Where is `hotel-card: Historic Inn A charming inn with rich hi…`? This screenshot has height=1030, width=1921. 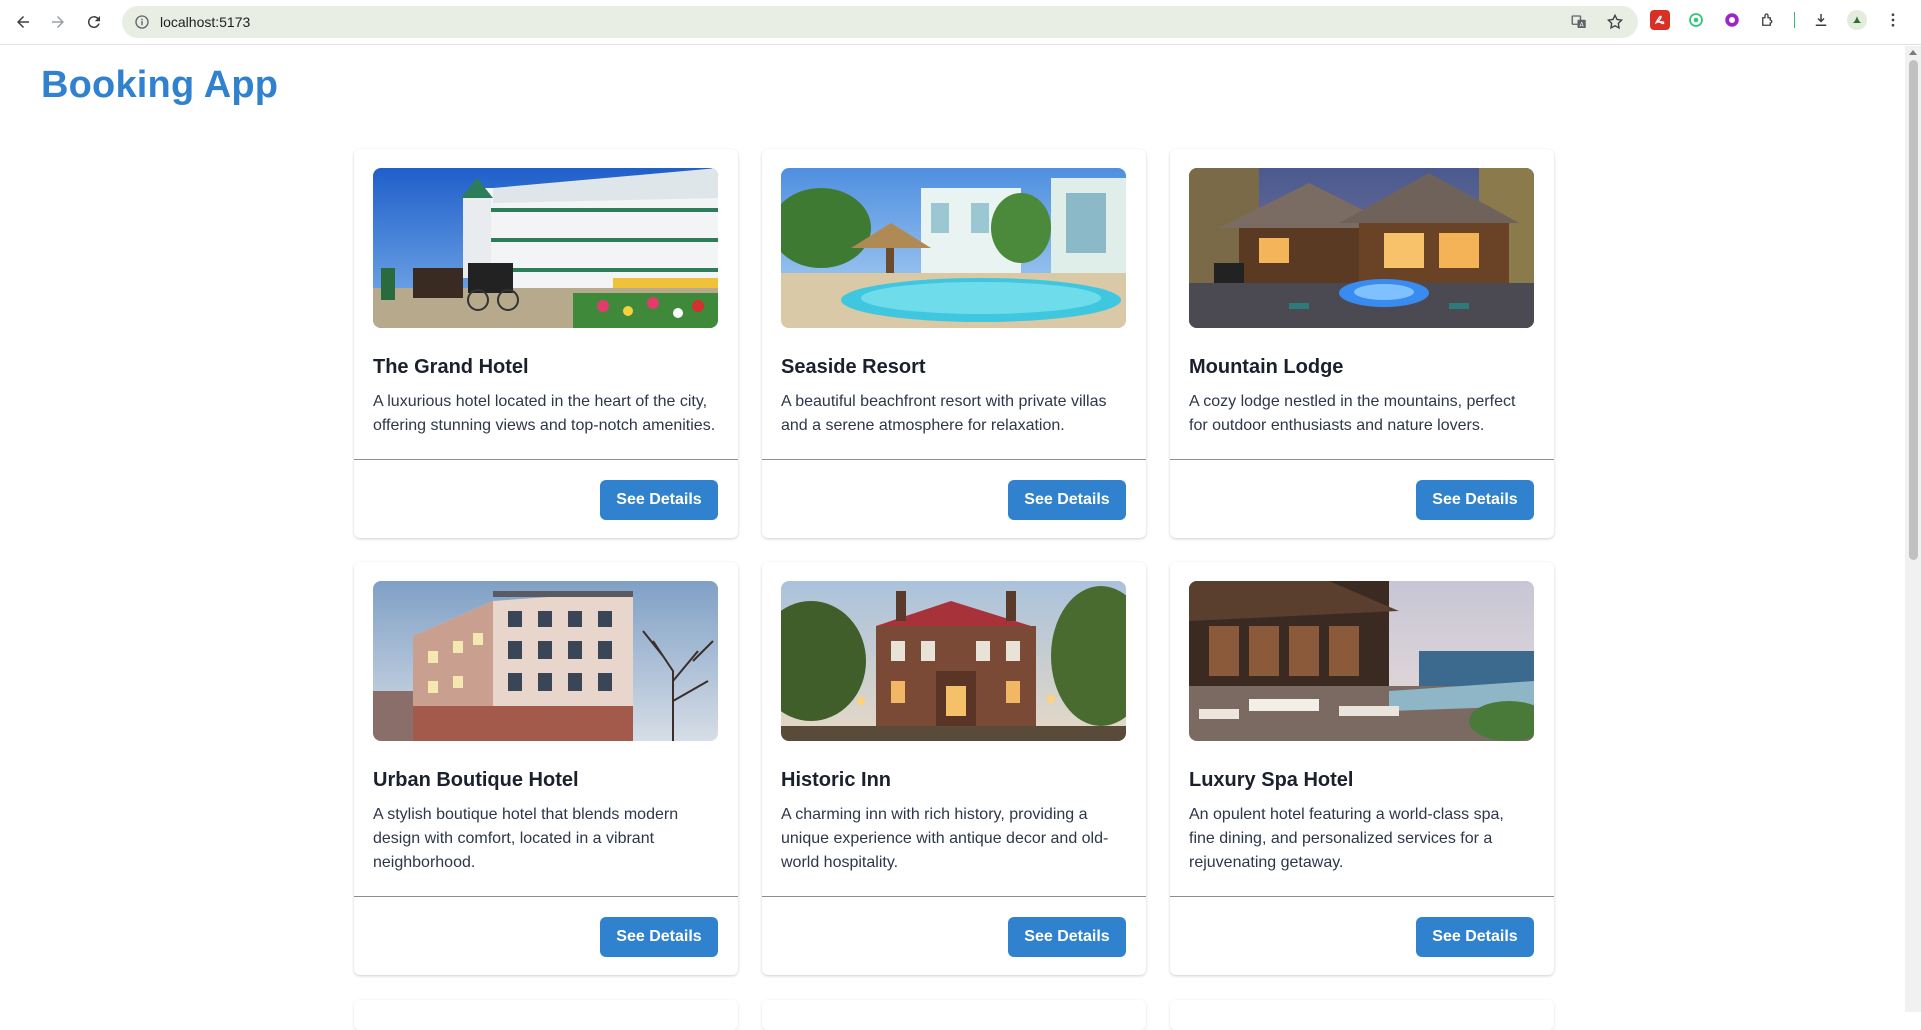
hotel-card: Historic Inn A charming inn with rich hi… is located at coordinates (954, 768).